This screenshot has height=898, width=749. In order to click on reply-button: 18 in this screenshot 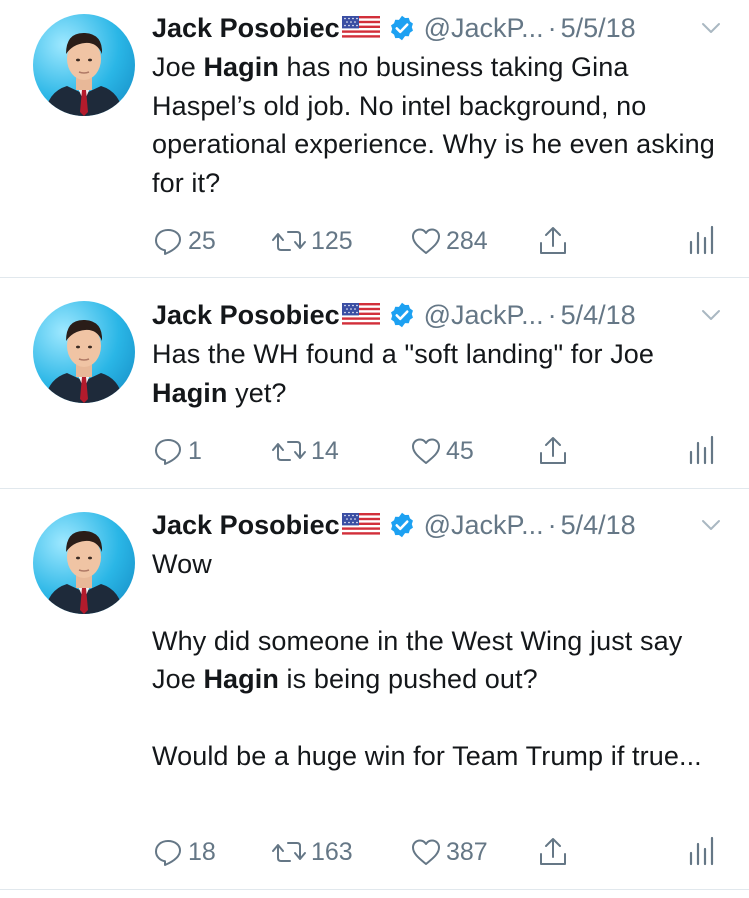, I will do `click(184, 852)`.